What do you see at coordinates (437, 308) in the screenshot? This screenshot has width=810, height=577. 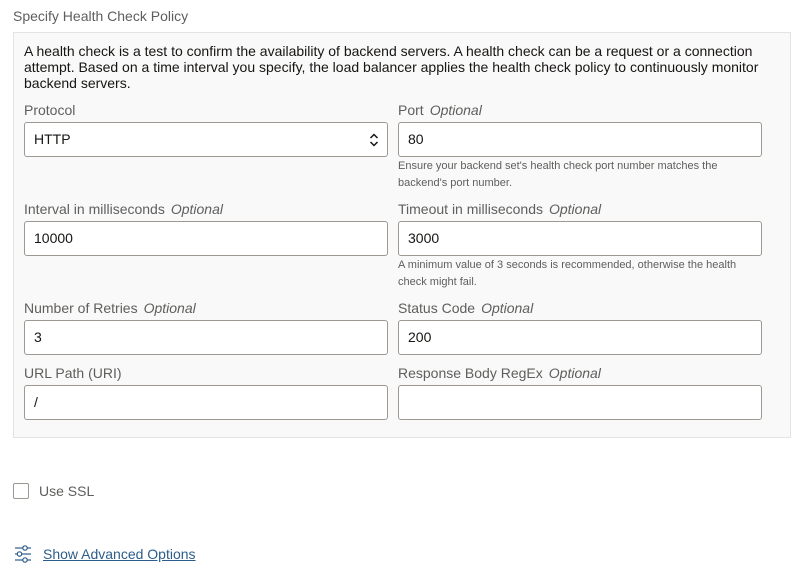 I see `status-code-label-text: Status Code` at bounding box center [437, 308].